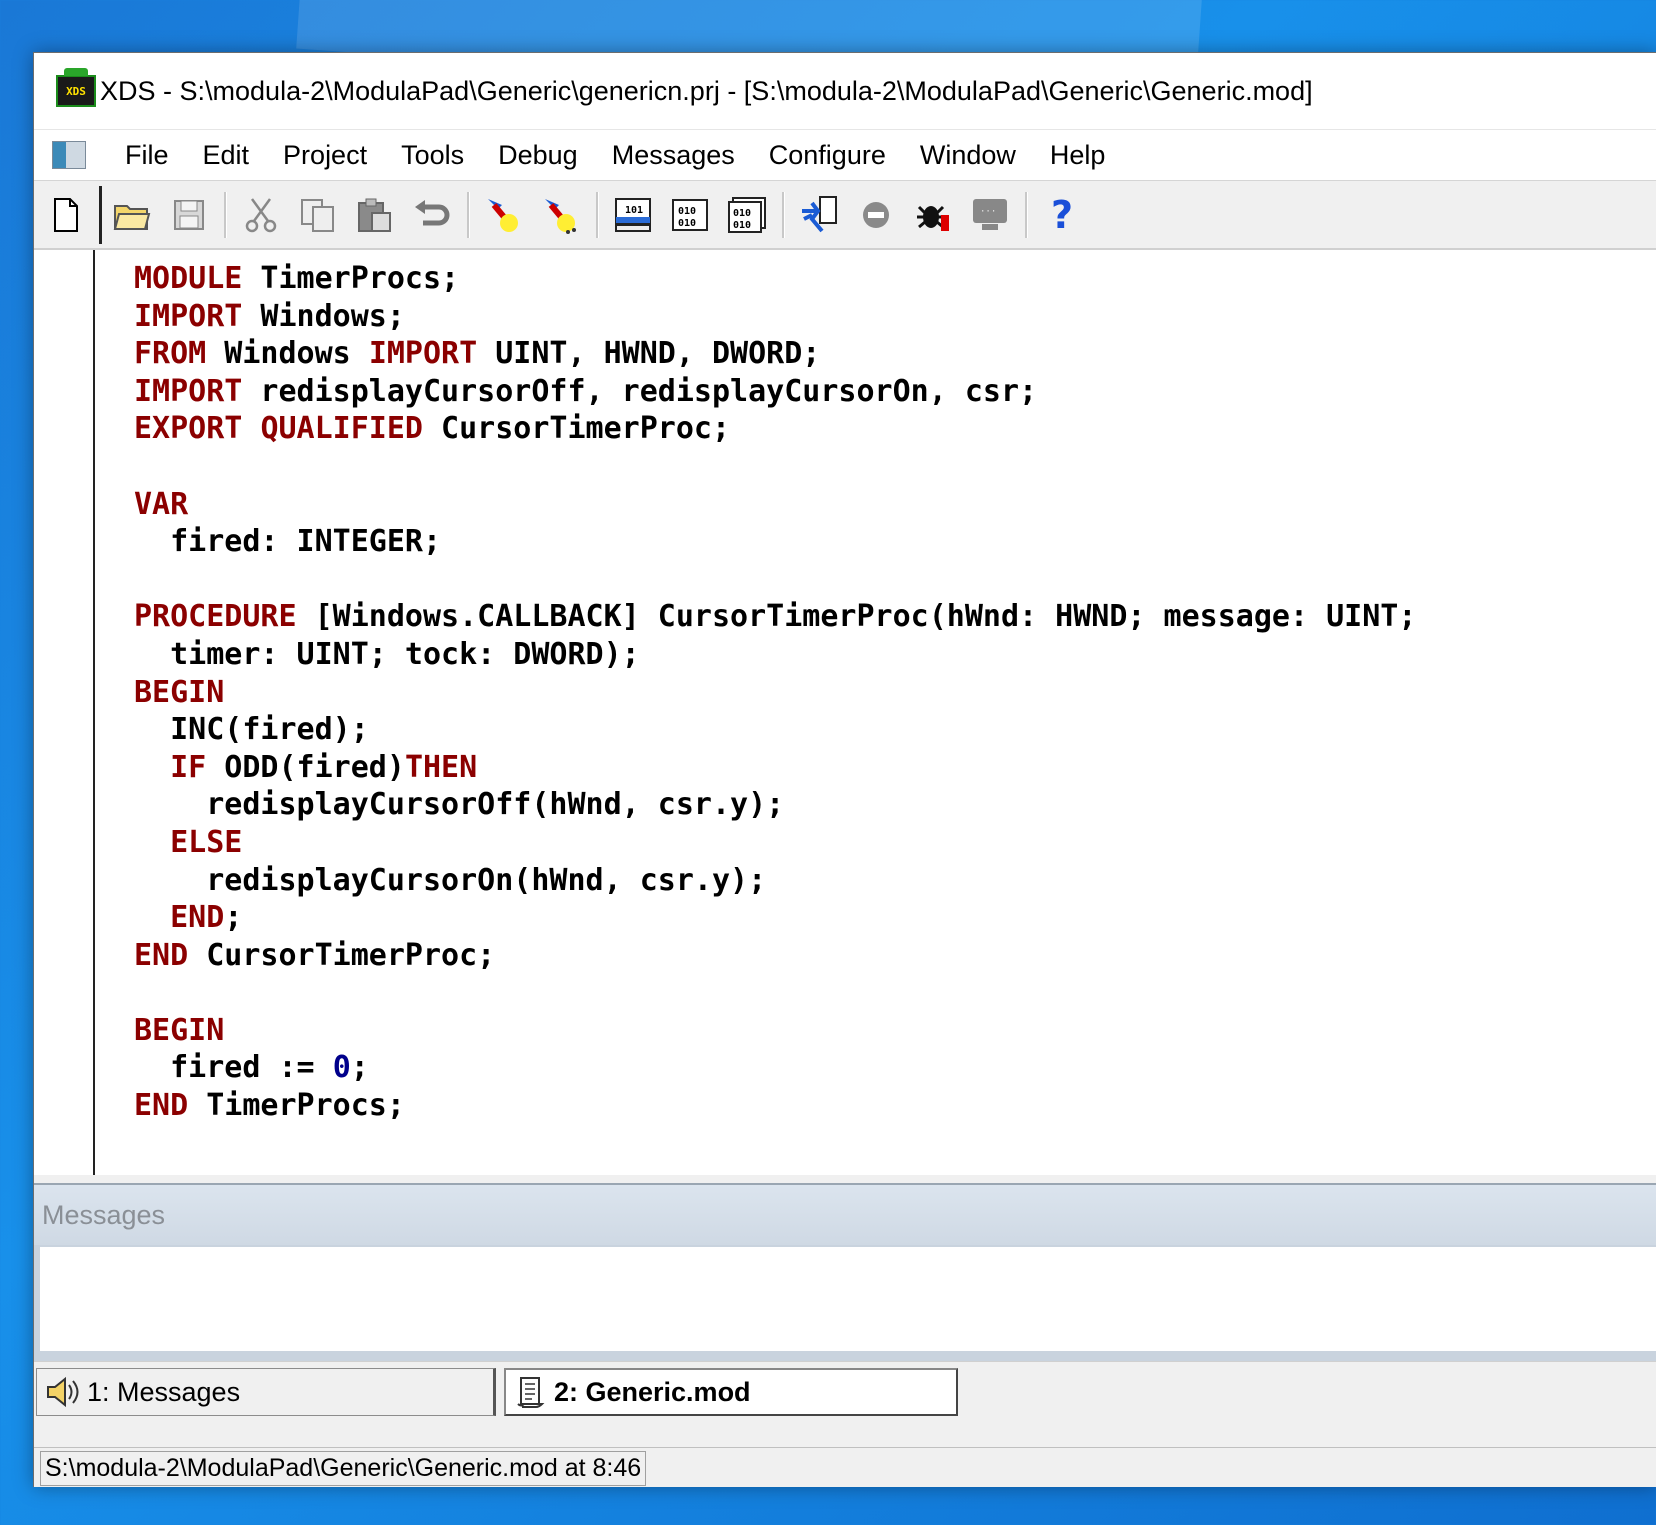 The height and width of the screenshot is (1525, 1656). I want to click on tab-generic-mod: 2: Generic.mod, so click(731, 1392).